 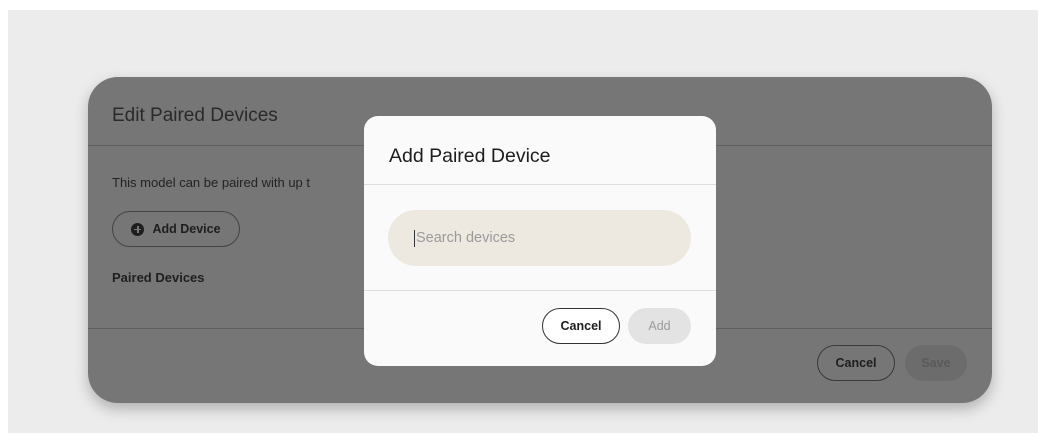 What do you see at coordinates (856, 363) in the screenshot?
I see `dialog-cancel-button: Cancel` at bounding box center [856, 363].